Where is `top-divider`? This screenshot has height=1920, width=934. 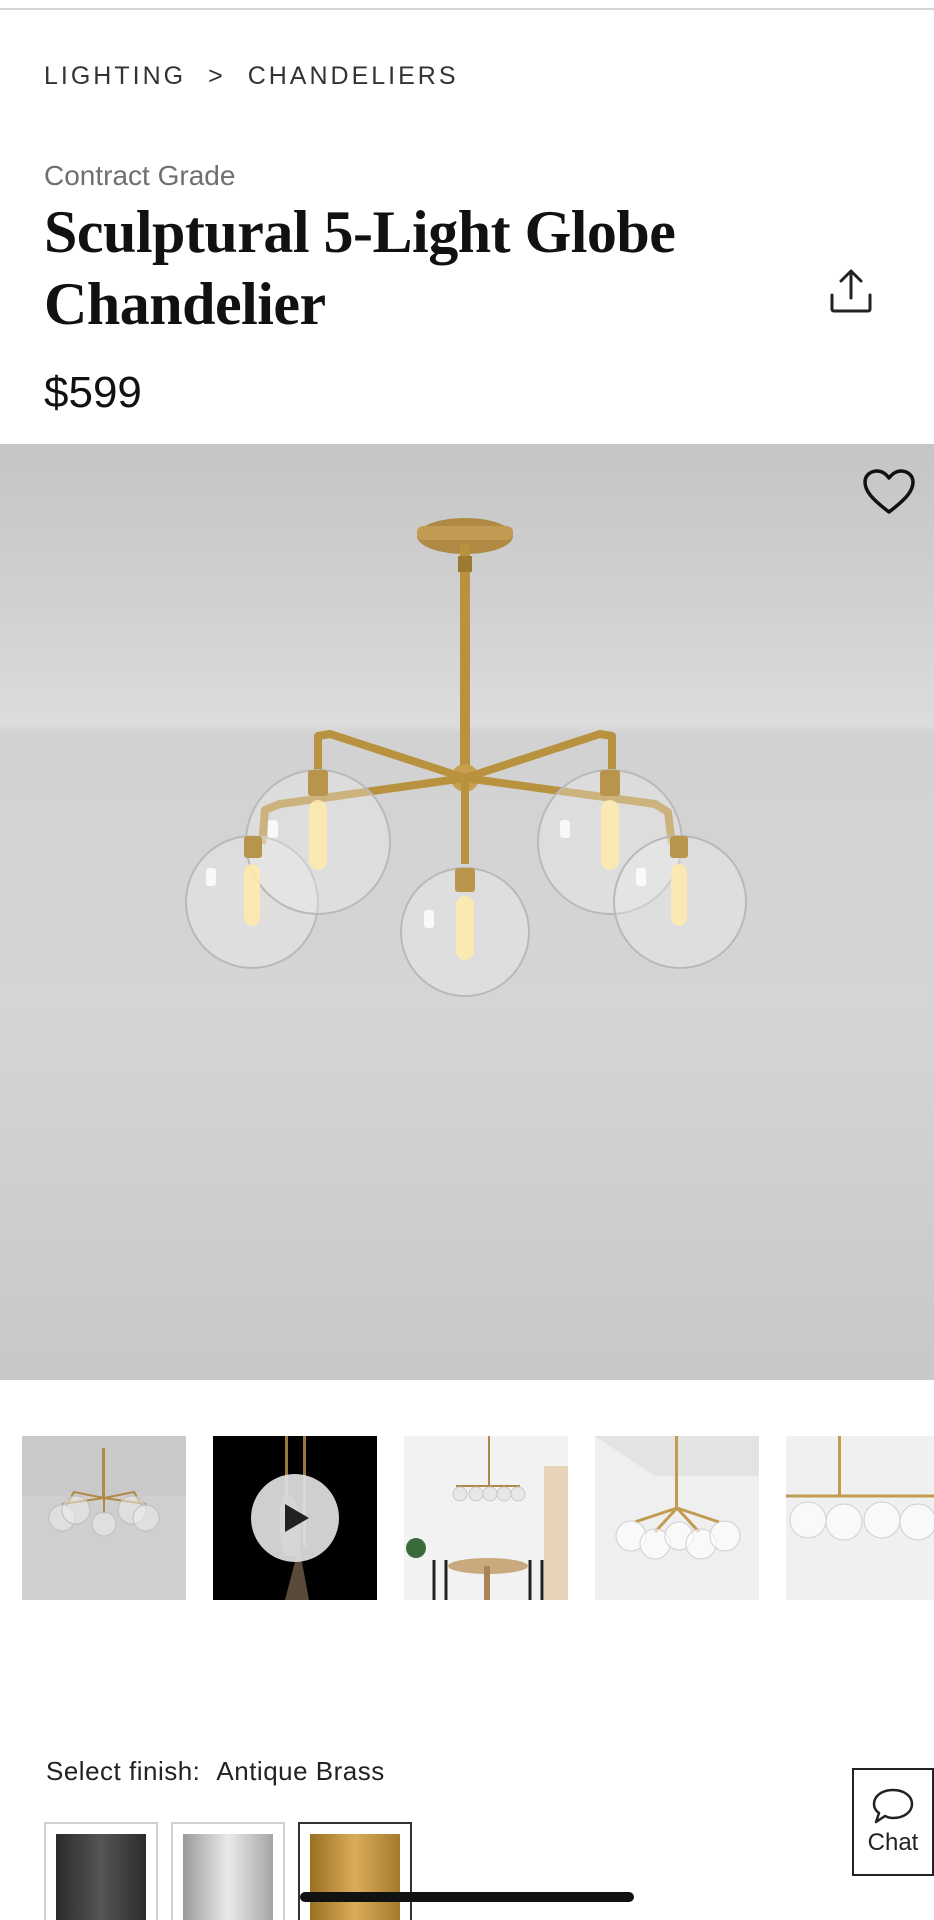
top-divider is located at coordinates (467, 9).